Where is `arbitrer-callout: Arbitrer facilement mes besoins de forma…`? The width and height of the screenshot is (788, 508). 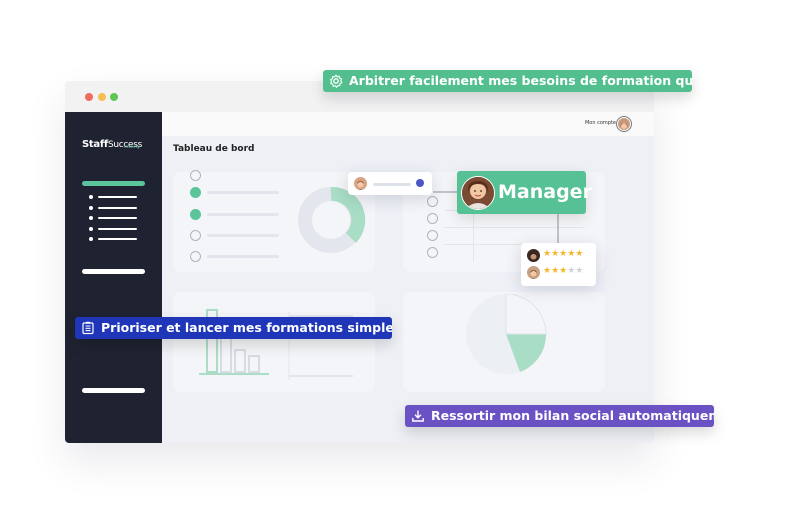
arbitrer-callout: Arbitrer facilement mes besoins de forma… is located at coordinates (507, 81).